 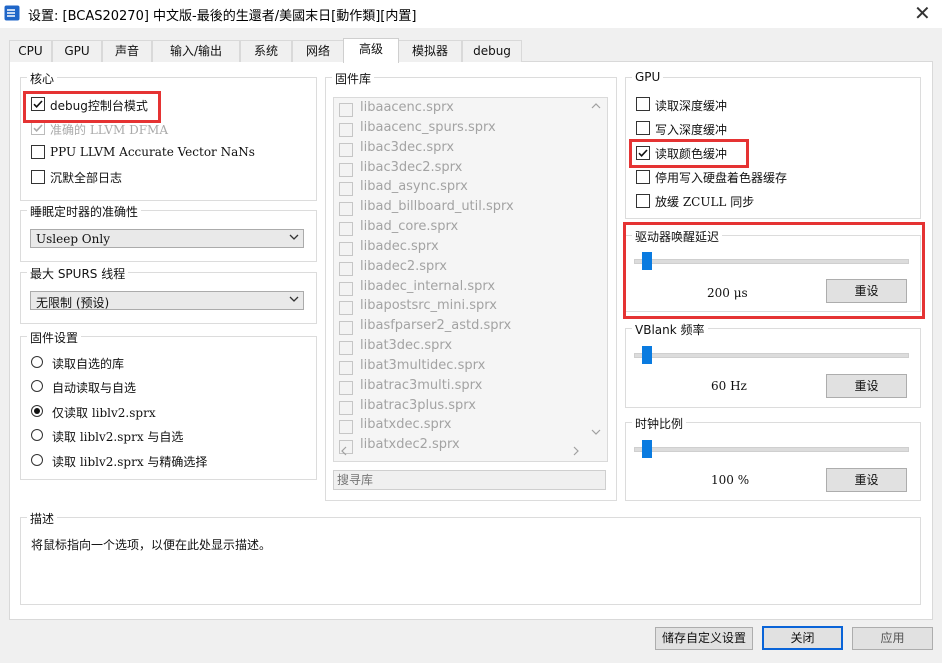 I want to click on ppu-llvm-nans-checkbox, so click(x=38, y=152).